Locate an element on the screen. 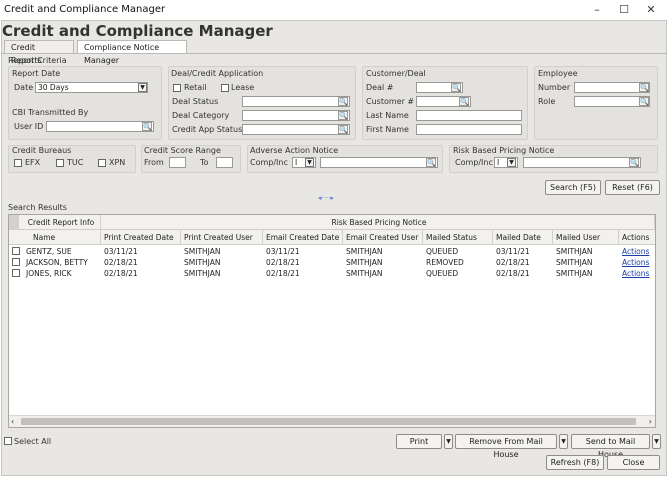  xpn-label: XPN is located at coordinates (117, 162).